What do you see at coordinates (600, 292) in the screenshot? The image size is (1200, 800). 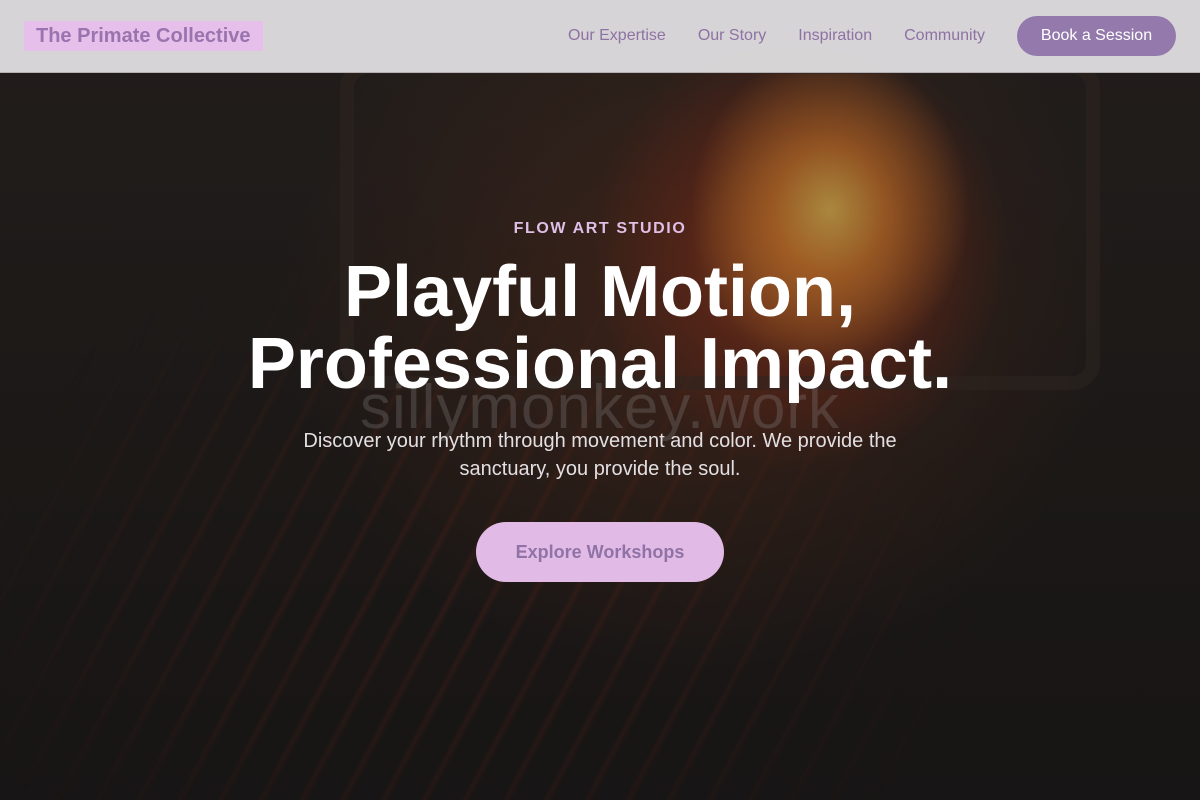 I see `headline-line-1: Playful Motion,` at bounding box center [600, 292].